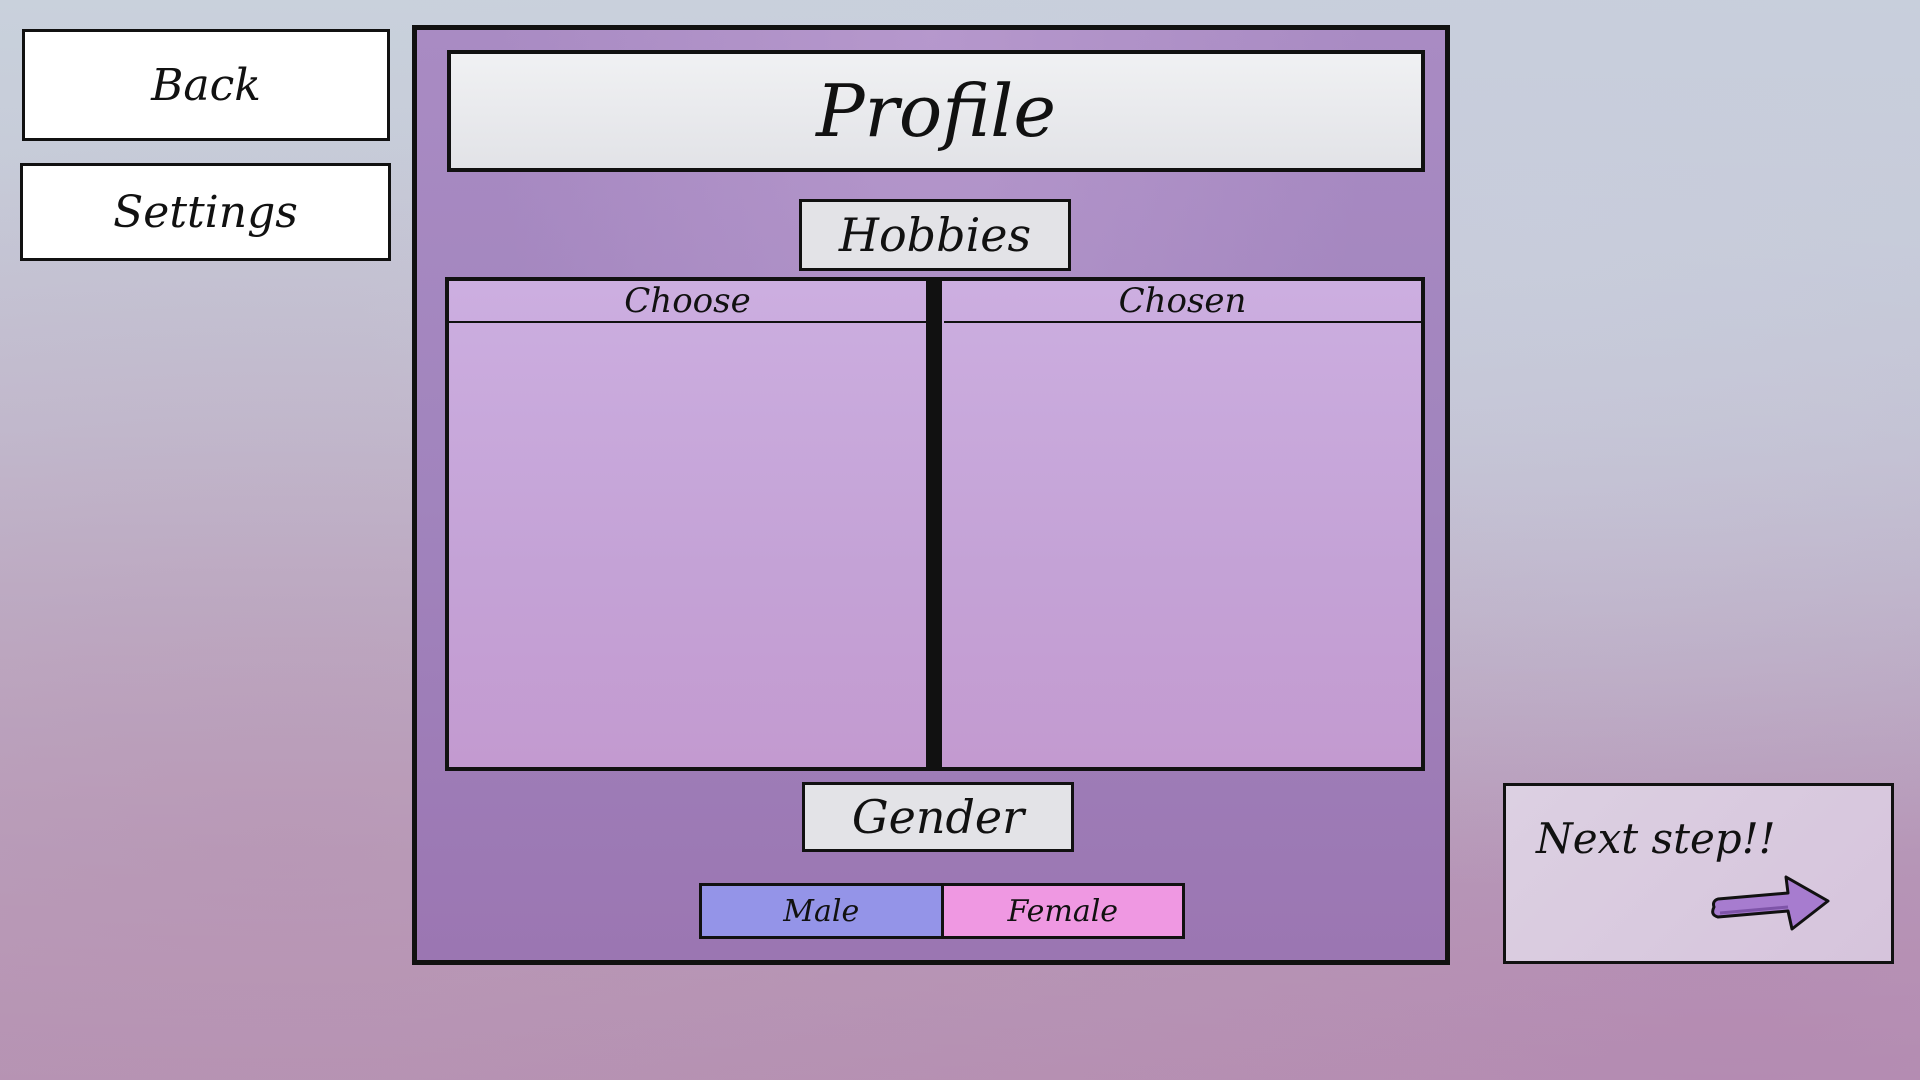  I want to click on hobbies-section-label: Hobbies, so click(935, 235).